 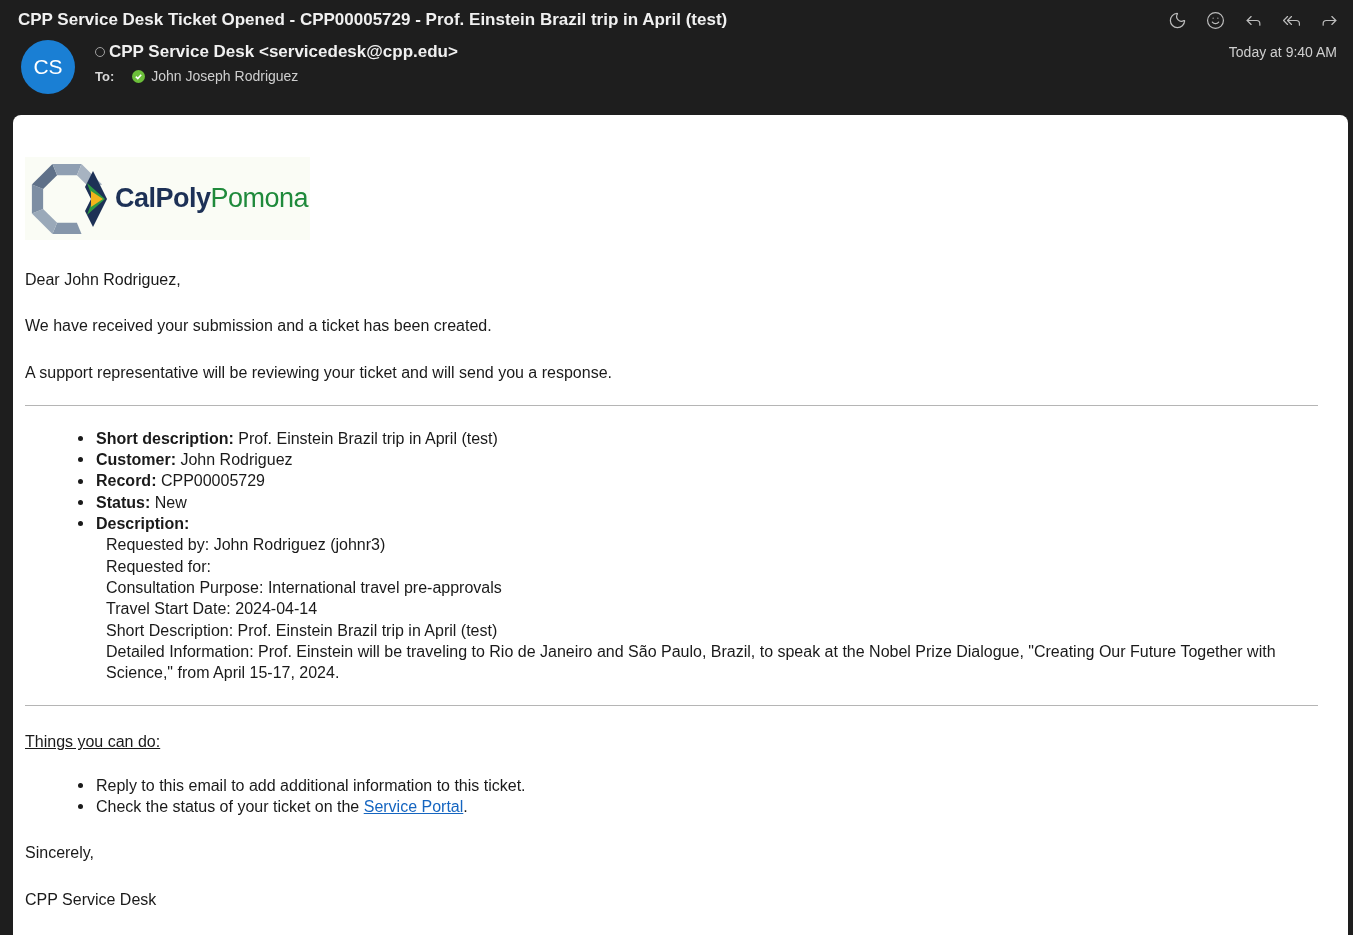 I want to click on moon-icon, so click(x=1177, y=20).